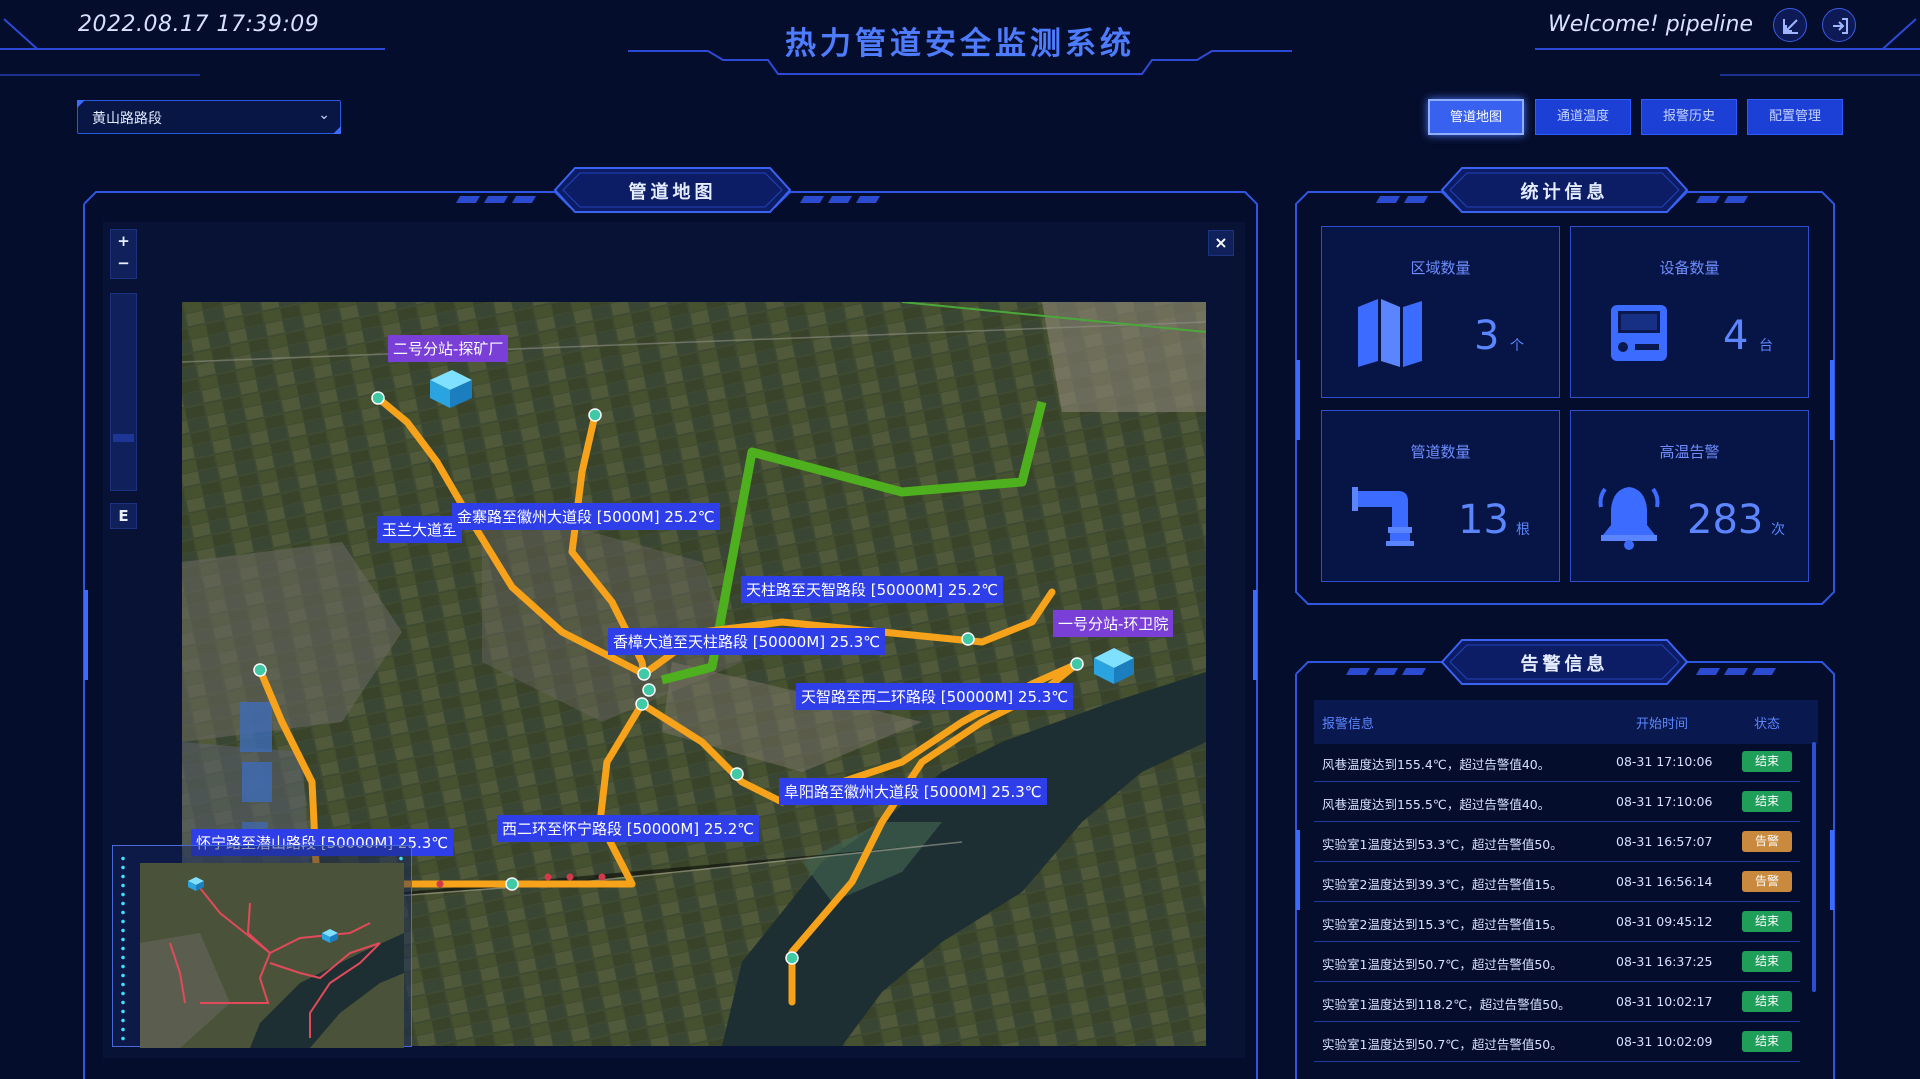 This screenshot has width=1920, height=1079. What do you see at coordinates (448, 348) in the screenshot?
I see `station-label: 二号分站-探矿厂` at bounding box center [448, 348].